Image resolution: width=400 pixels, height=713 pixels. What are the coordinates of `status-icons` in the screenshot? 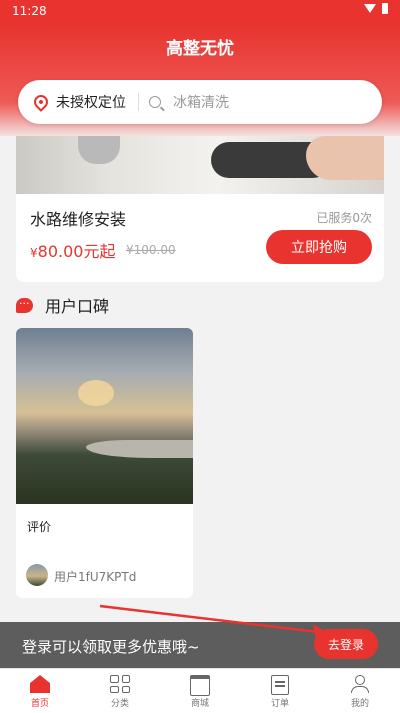 It's located at (376, 8).